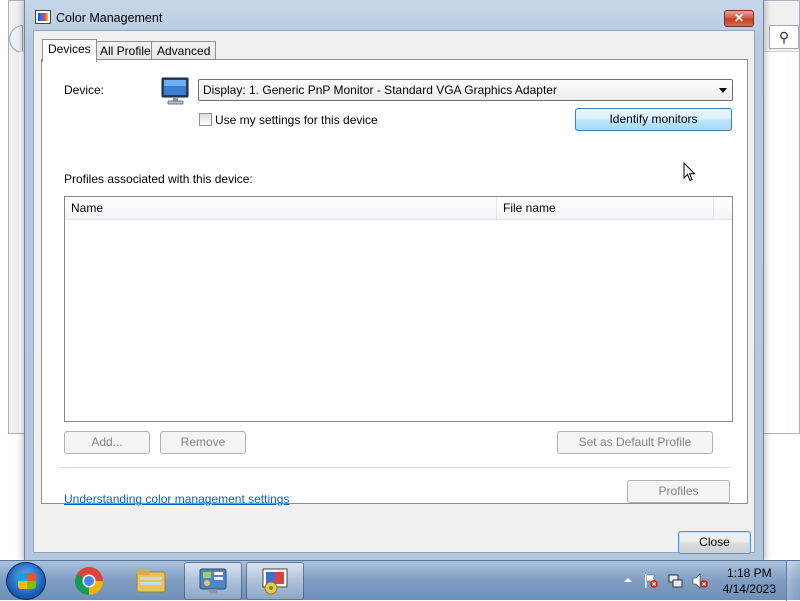 Image resolution: width=800 pixels, height=601 pixels. I want to click on network-icon, so click(676, 581).